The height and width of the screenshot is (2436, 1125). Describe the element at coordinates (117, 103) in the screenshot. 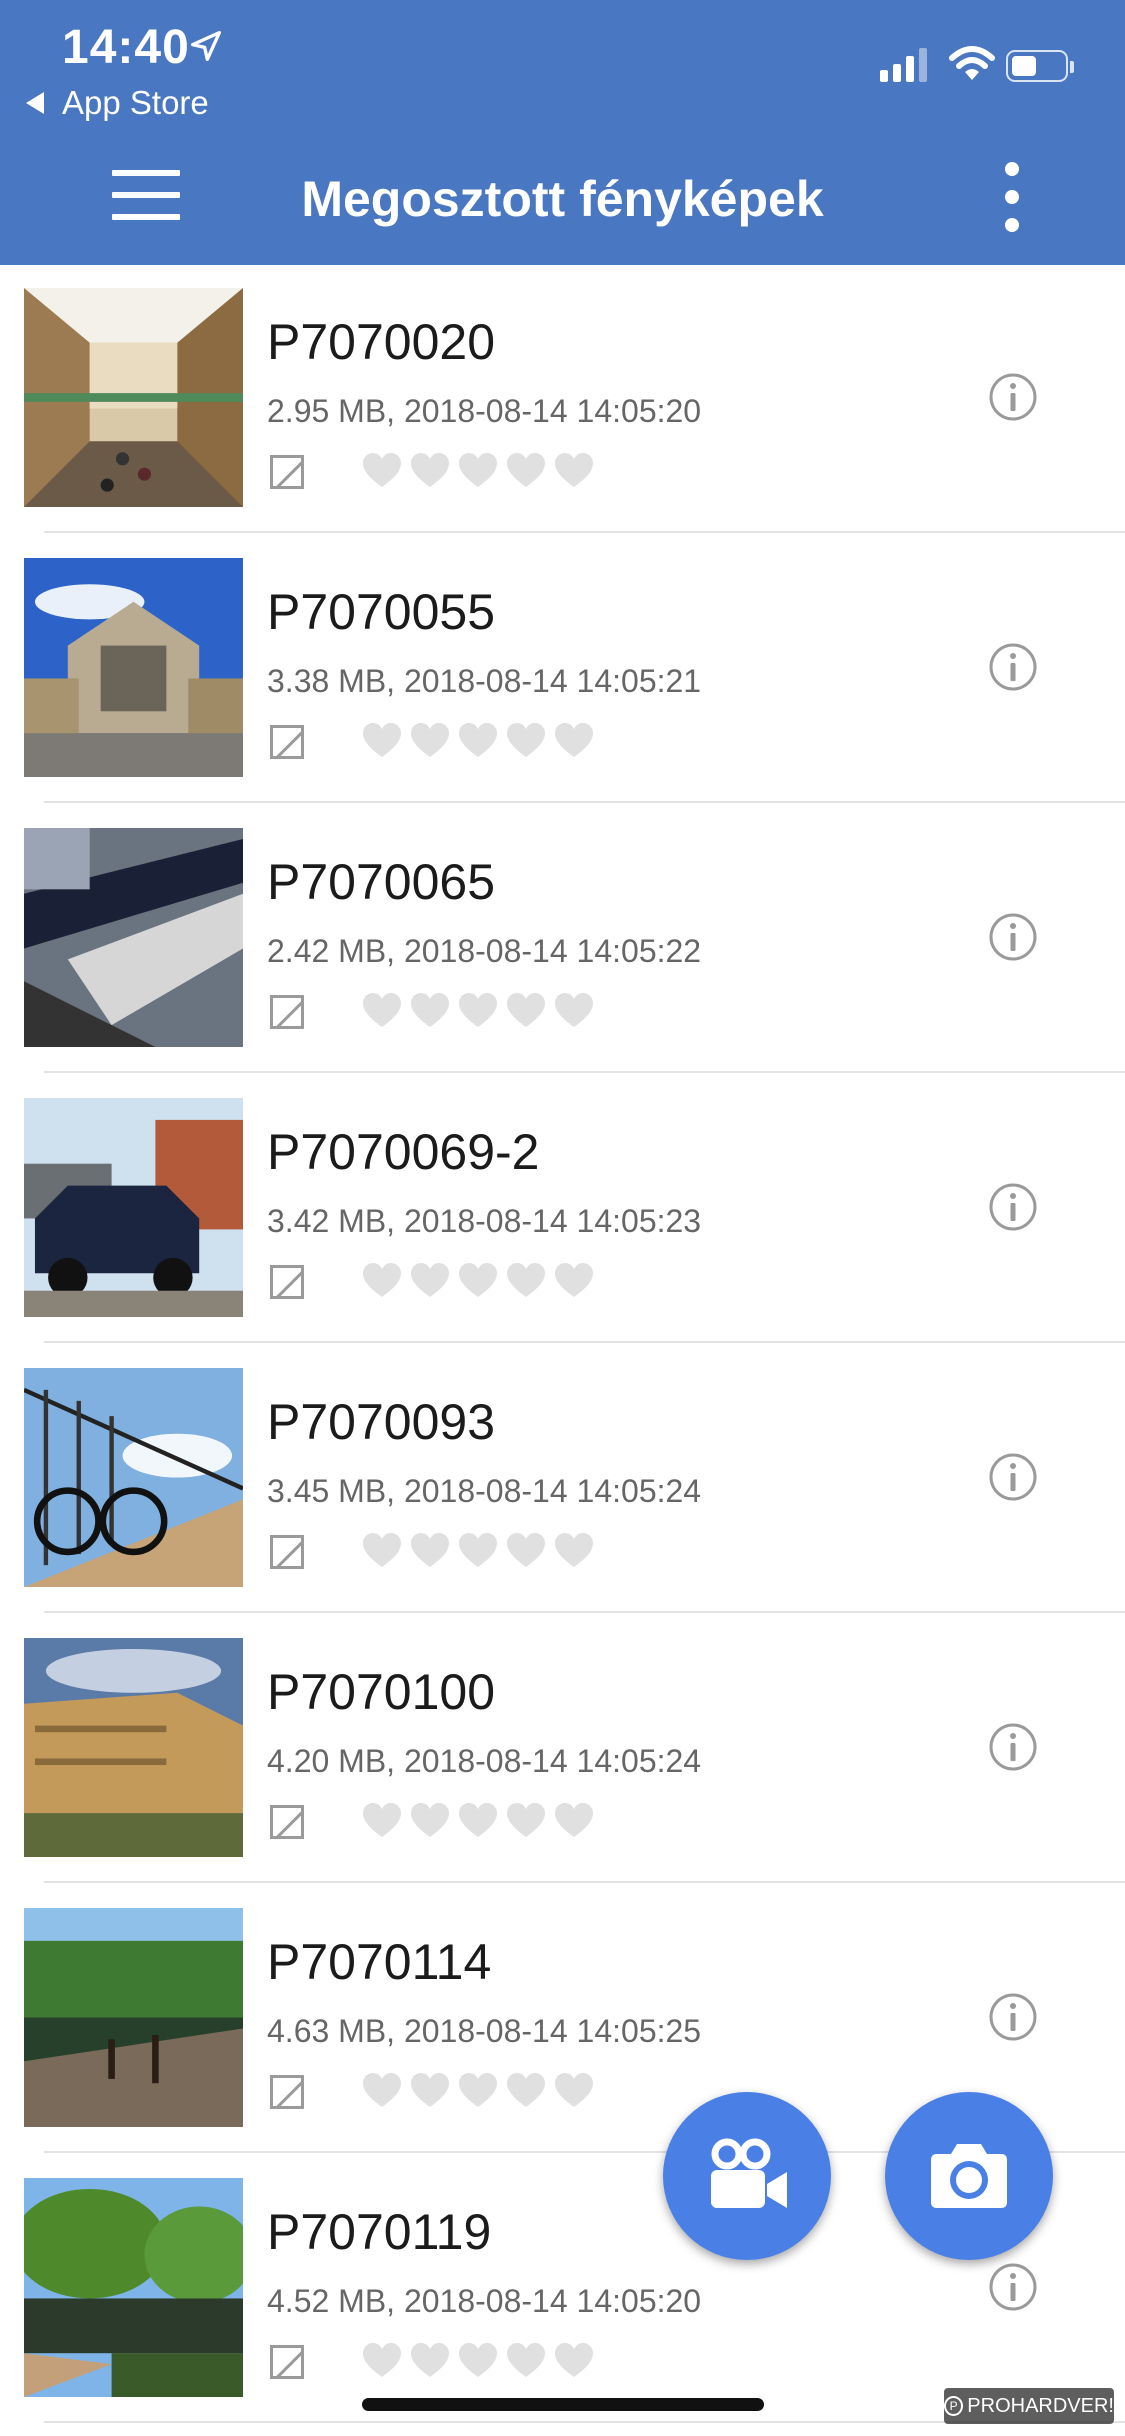

I see `back-to-app-store: App Store` at that location.